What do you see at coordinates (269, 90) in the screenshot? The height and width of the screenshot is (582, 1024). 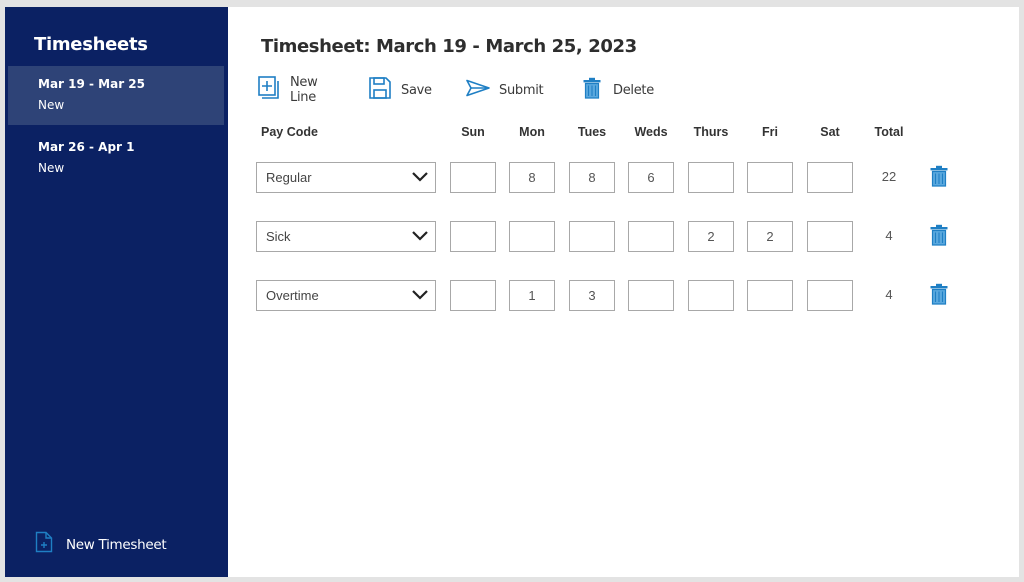 I see `add-line-icon` at bounding box center [269, 90].